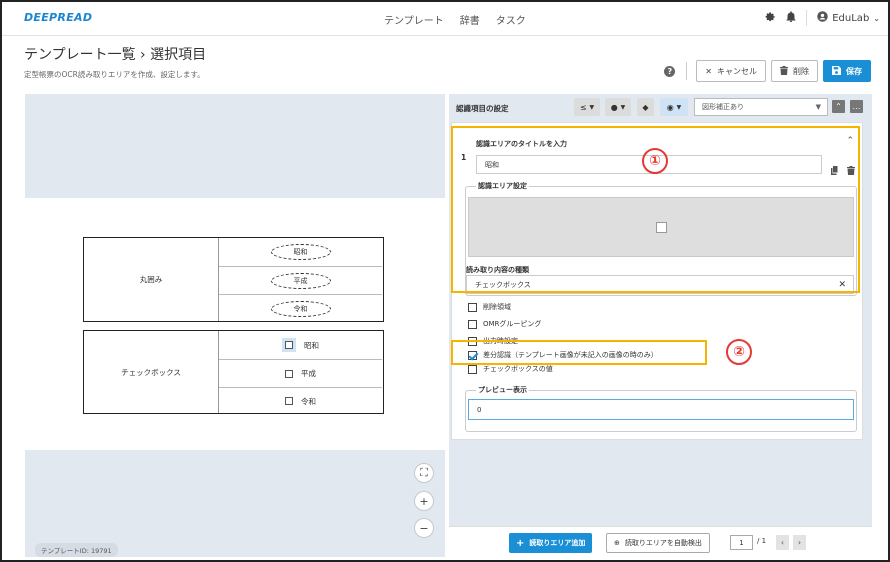  I want to click on option-output-setting: 出力時設定, so click(493, 341).